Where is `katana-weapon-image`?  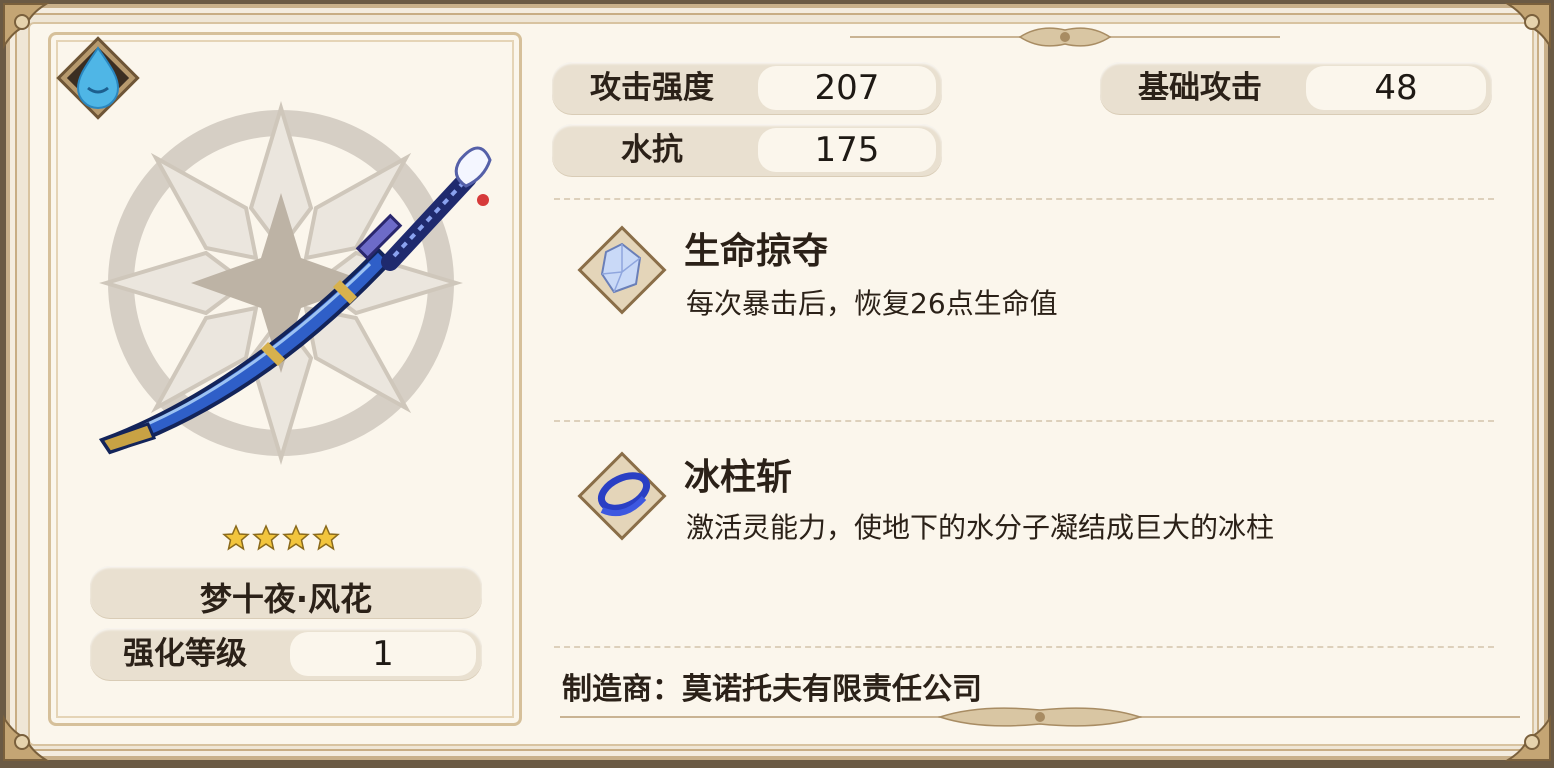 katana-weapon-image is located at coordinates (295, 300).